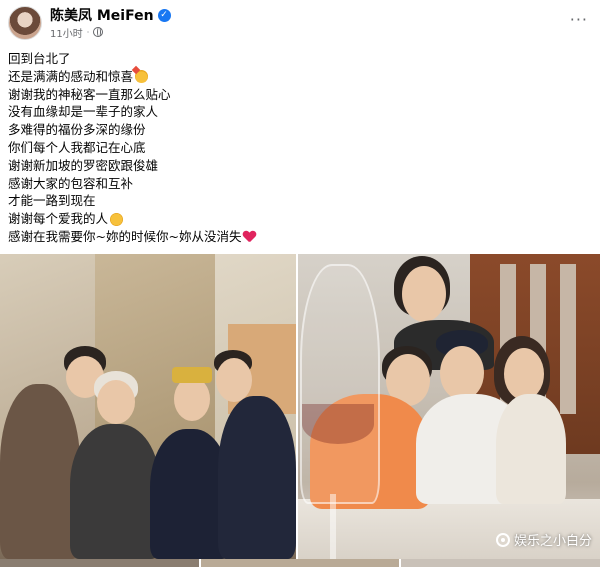  What do you see at coordinates (25, 23) in the screenshot?
I see `author-avatar` at bounding box center [25, 23].